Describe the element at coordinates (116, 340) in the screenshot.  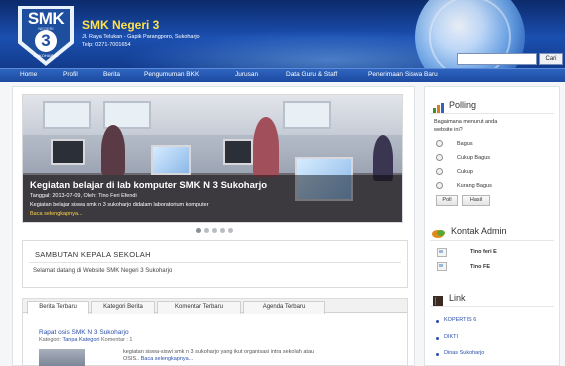
I see `post-comments: Komentar : 1` at that location.